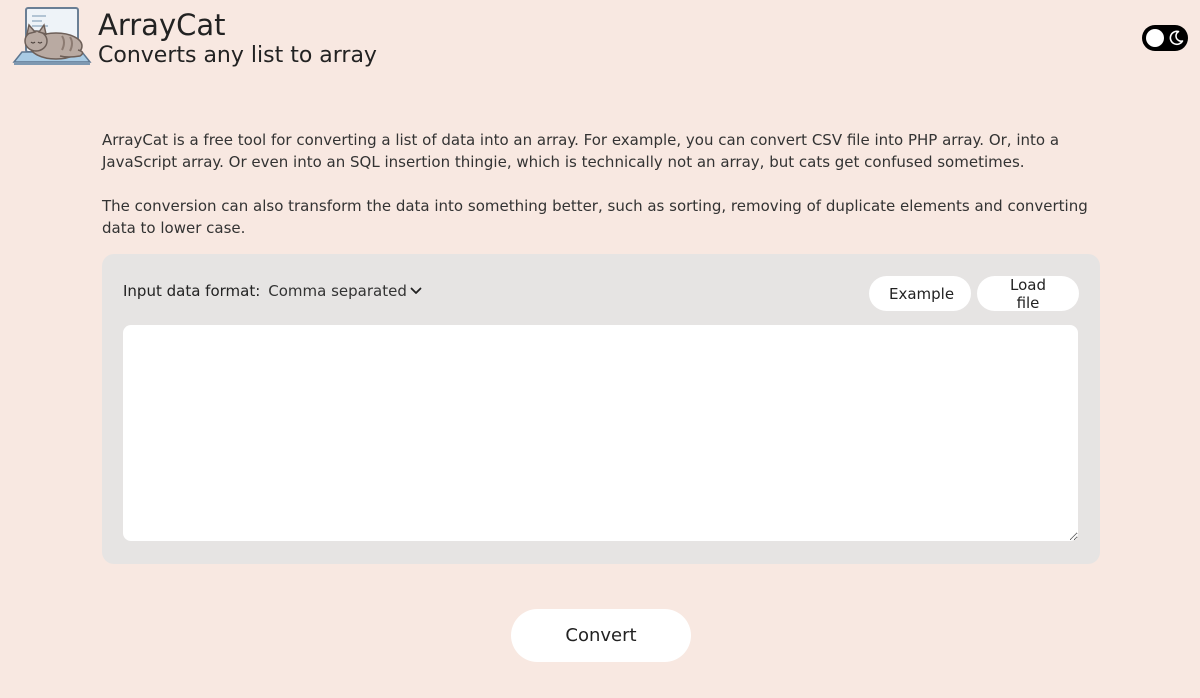 This screenshot has width=1200, height=698. I want to click on app-header: ArrayCat Converts any list to array, so click(194, 38).